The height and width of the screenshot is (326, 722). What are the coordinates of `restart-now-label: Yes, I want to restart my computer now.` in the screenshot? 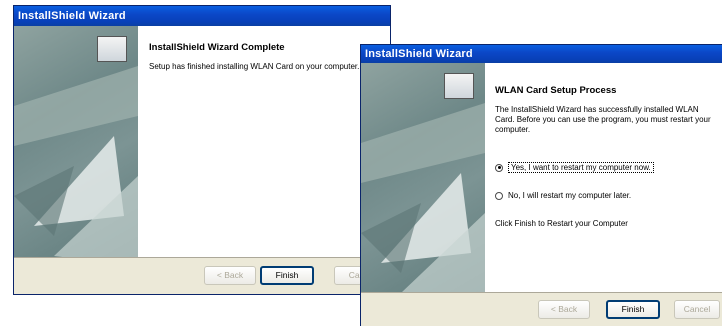 It's located at (581, 167).